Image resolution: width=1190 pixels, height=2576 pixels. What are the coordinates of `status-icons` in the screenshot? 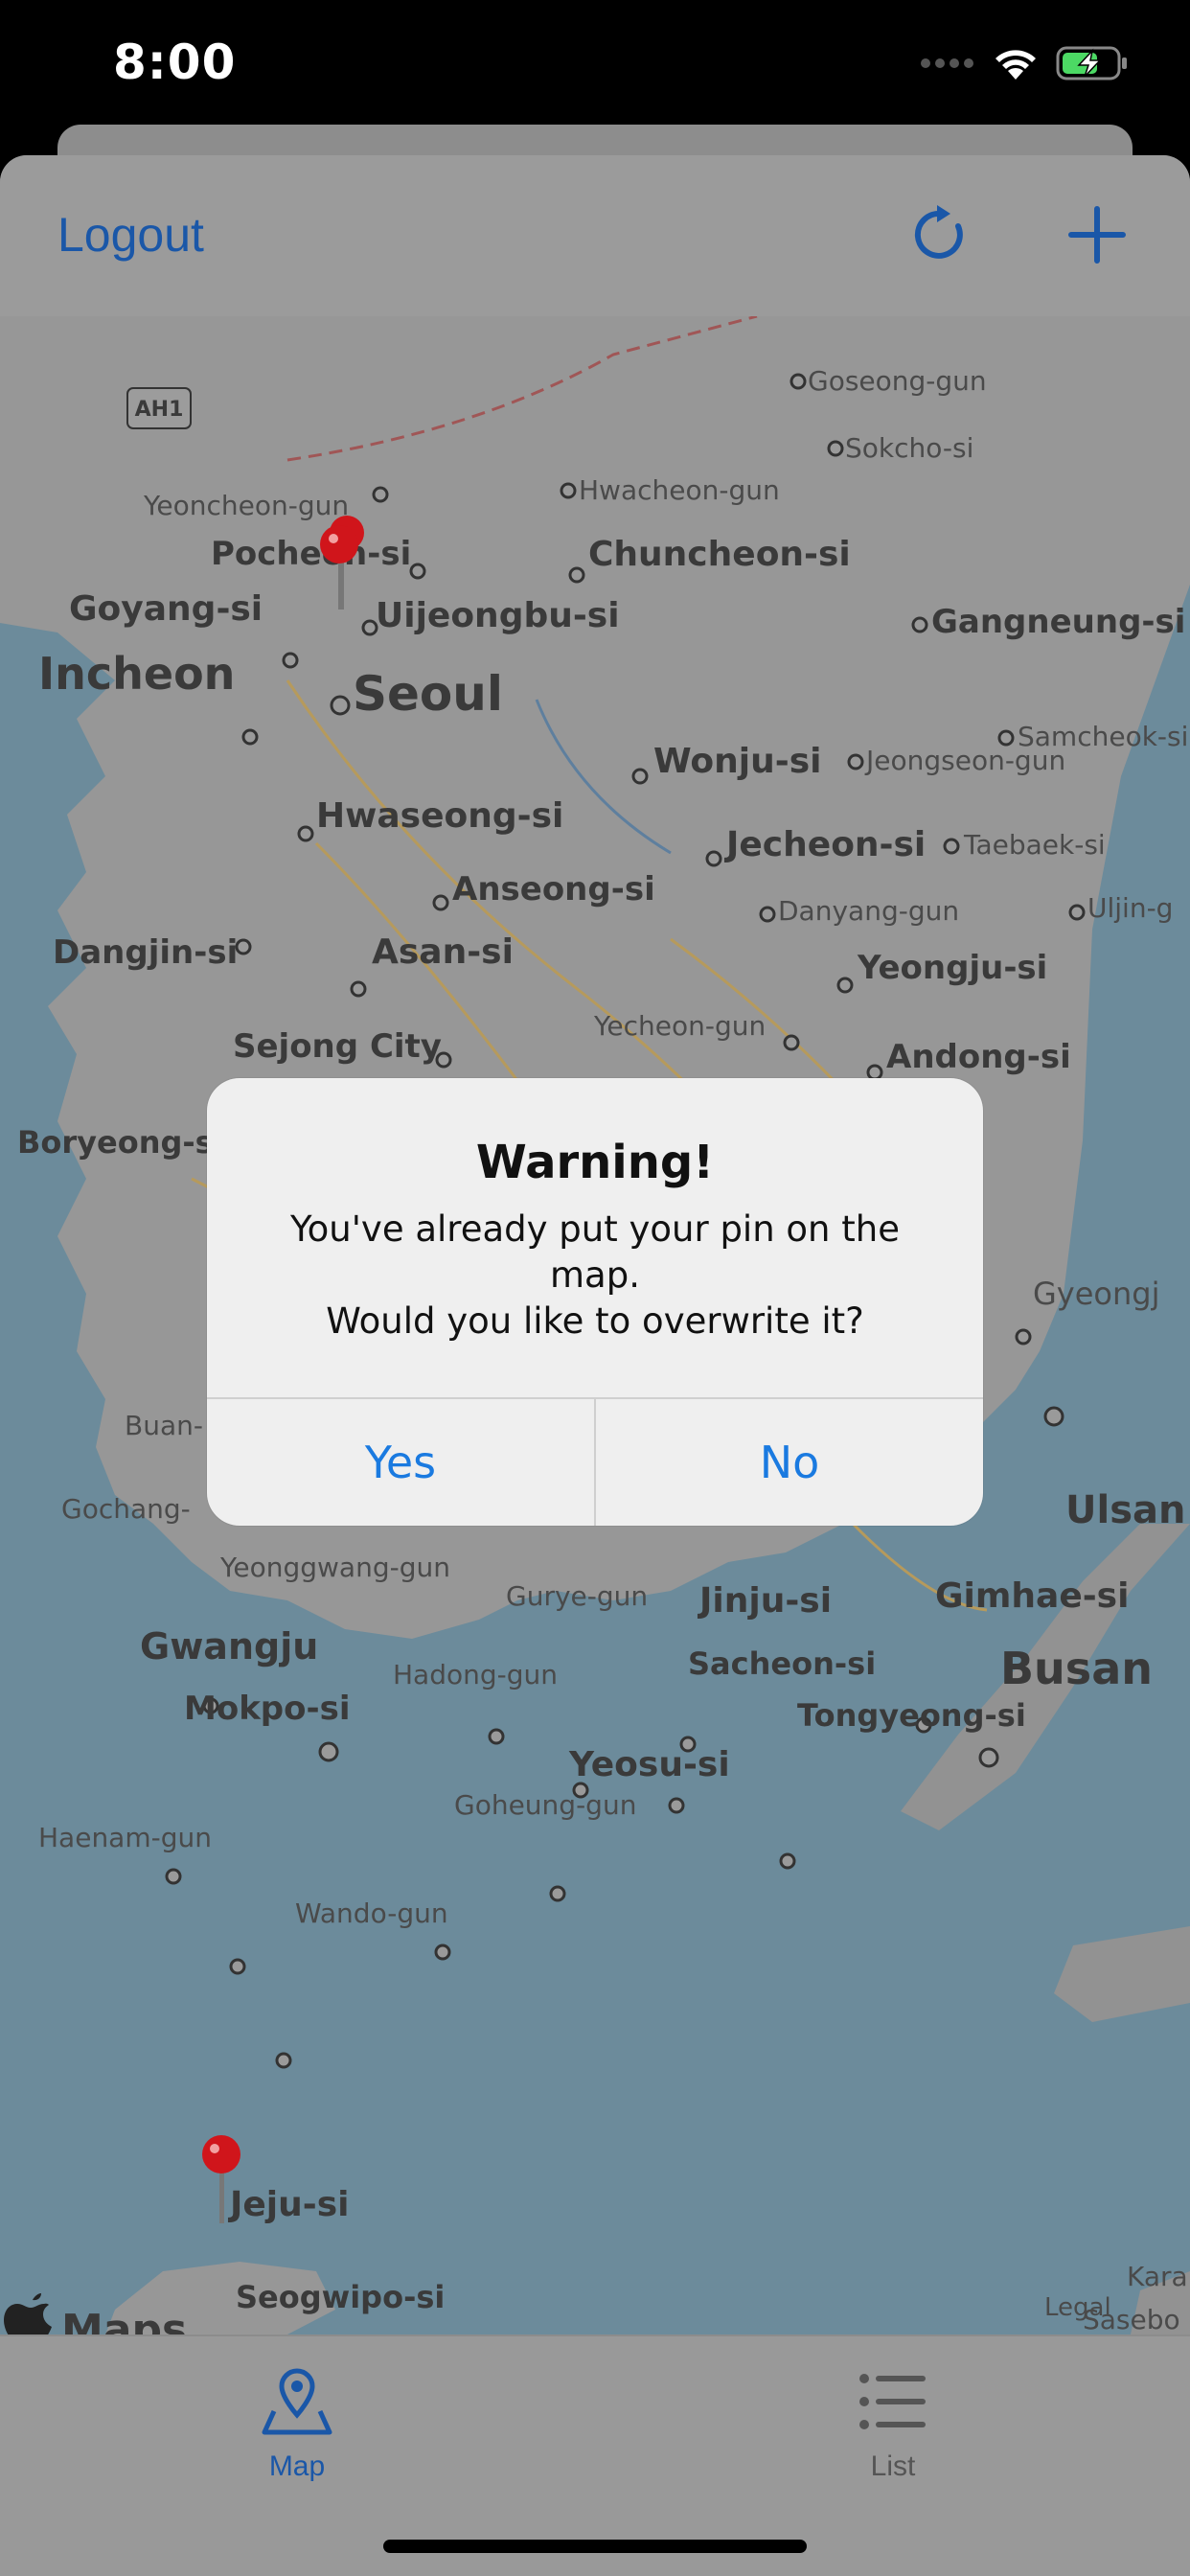 It's located at (1025, 63).